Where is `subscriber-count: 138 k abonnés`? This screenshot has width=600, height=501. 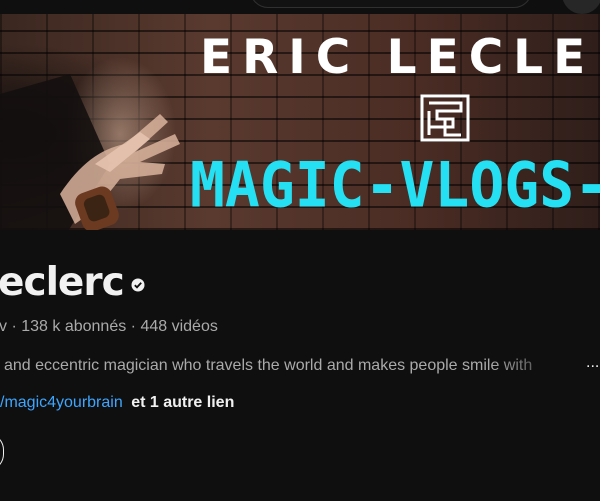
subscriber-count: 138 k abonnés is located at coordinates (74, 326).